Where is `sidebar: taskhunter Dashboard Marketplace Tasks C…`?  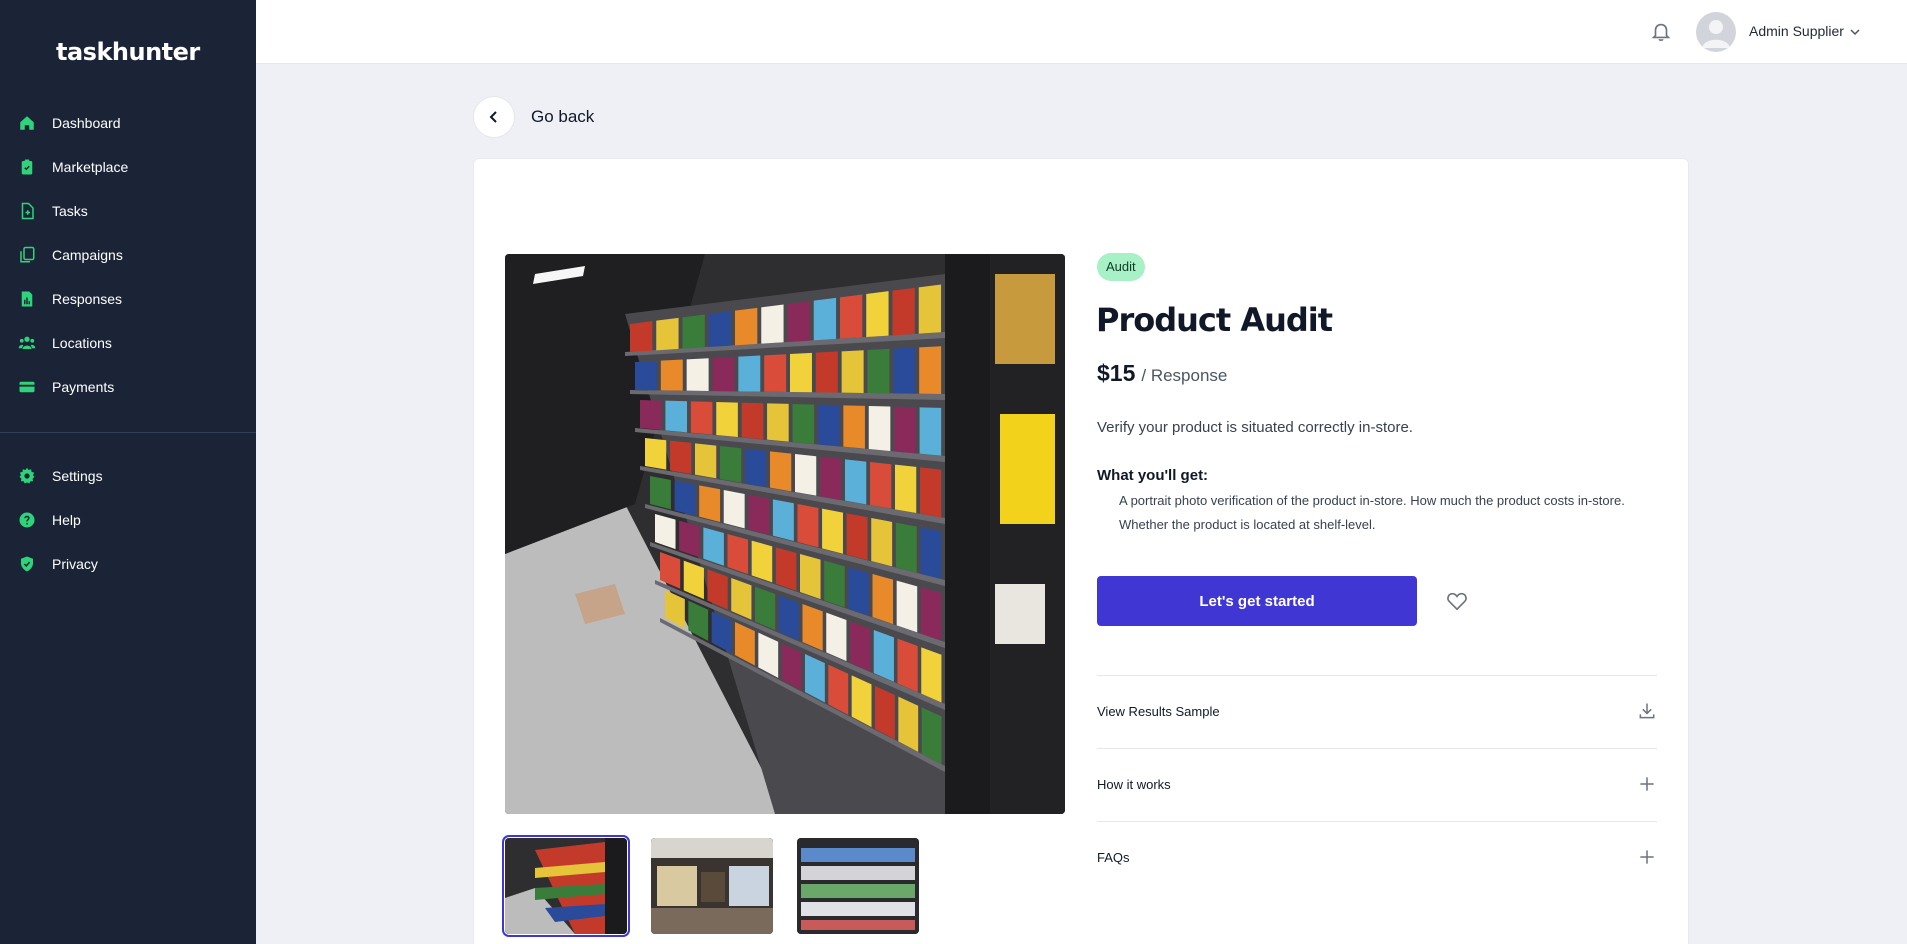
sidebar: taskhunter Dashboard Marketplace Tasks C… is located at coordinates (128, 472).